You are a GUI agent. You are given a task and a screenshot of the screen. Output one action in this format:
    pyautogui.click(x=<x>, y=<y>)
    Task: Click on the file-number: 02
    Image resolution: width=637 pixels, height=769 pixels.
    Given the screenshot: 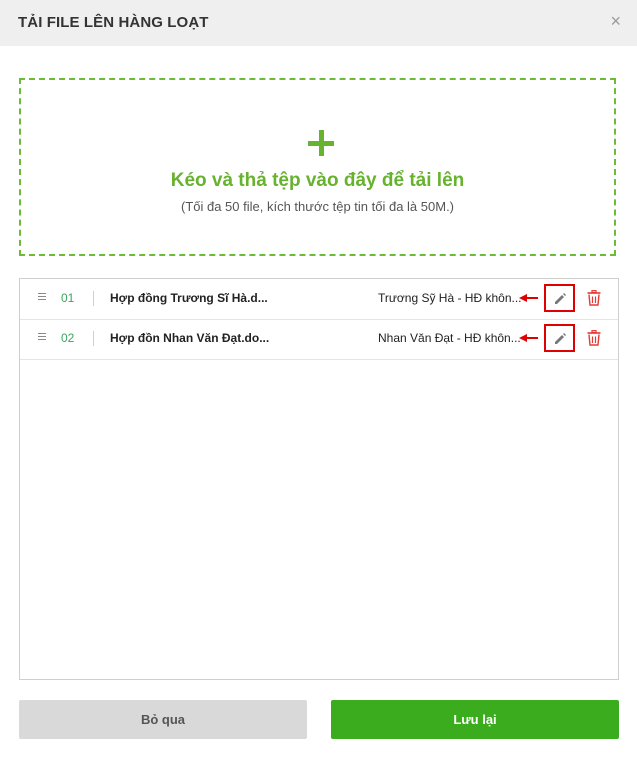 What is the action you would take?
    pyautogui.click(x=68, y=338)
    